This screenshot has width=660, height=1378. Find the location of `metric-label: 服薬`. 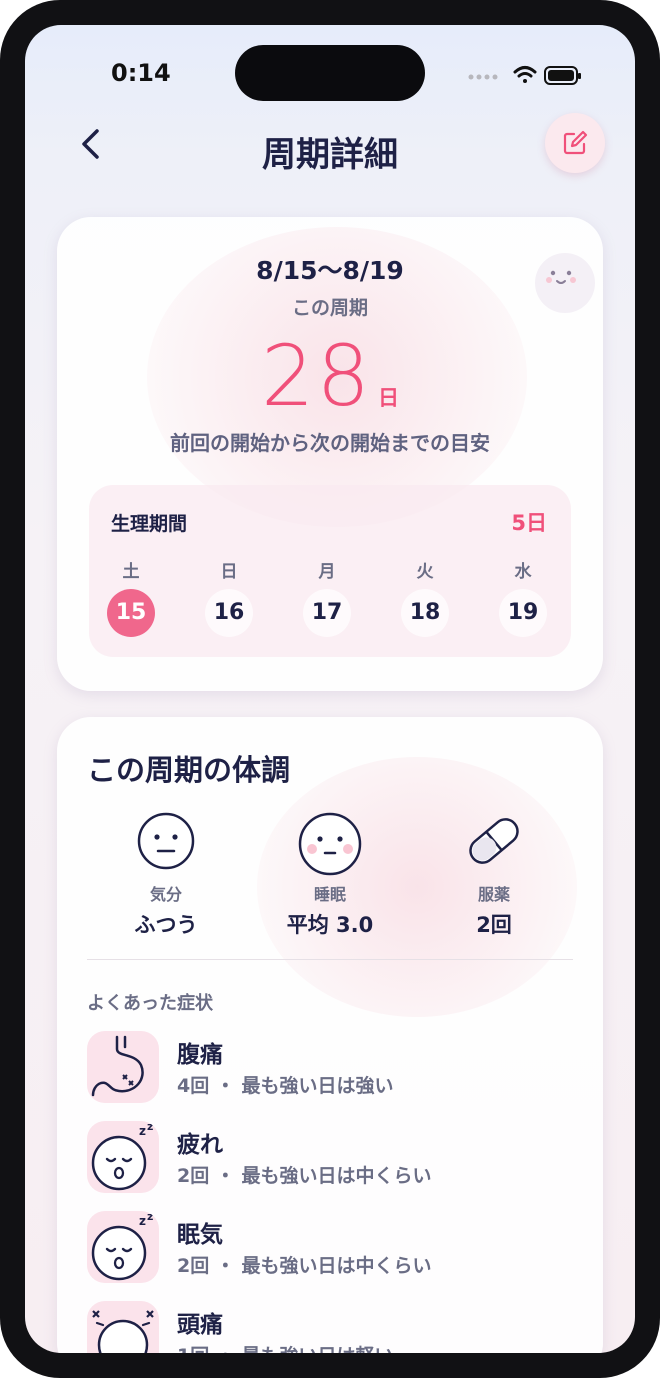

metric-label: 服薬 is located at coordinates (493, 894).